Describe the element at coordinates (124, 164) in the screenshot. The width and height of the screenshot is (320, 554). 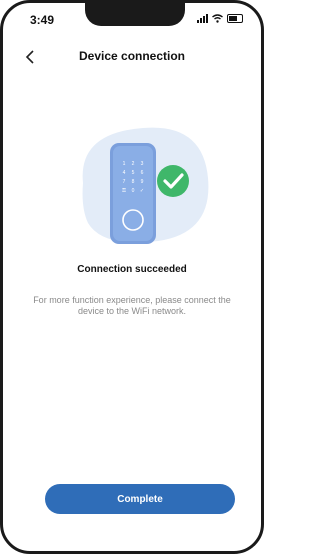
I see `keypad-key: 1` at that location.